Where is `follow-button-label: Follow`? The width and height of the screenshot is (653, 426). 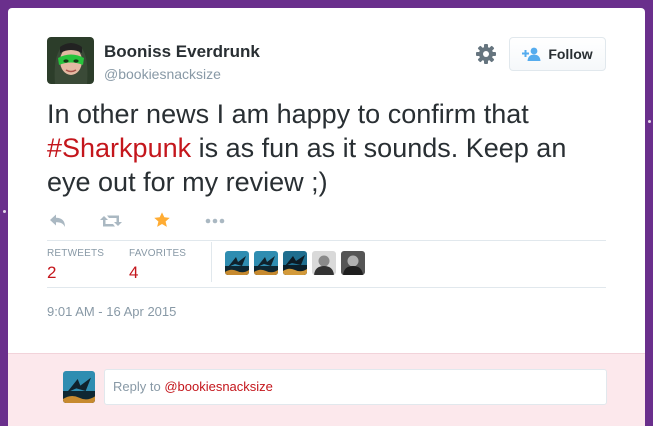
follow-button-label: Follow is located at coordinates (570, 54).